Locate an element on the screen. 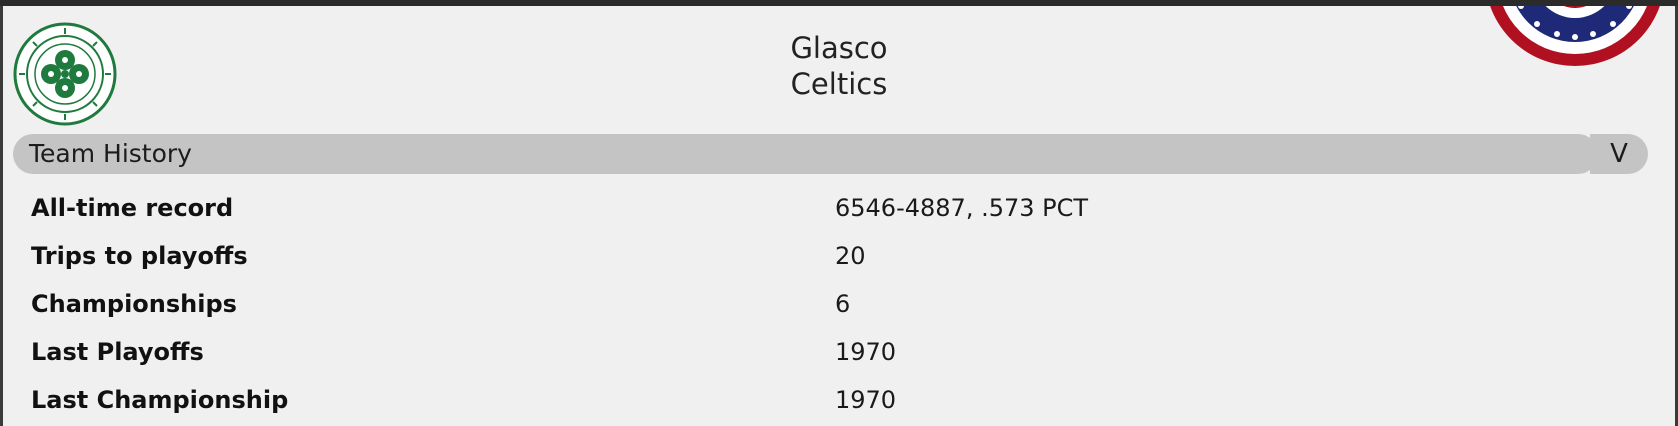 The image size is (1678, 426). history-row-trips-to-playoffs: Trips to playoffs 20 is located at coordinates (831, 256).